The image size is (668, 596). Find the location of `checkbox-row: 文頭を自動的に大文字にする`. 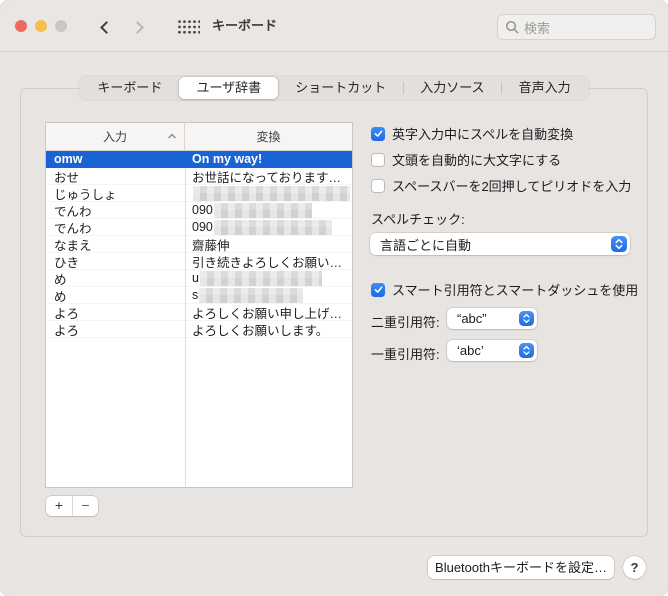

checkbox-row: 文頭を自動的に大文字にする is located at coordinates (466, 159).